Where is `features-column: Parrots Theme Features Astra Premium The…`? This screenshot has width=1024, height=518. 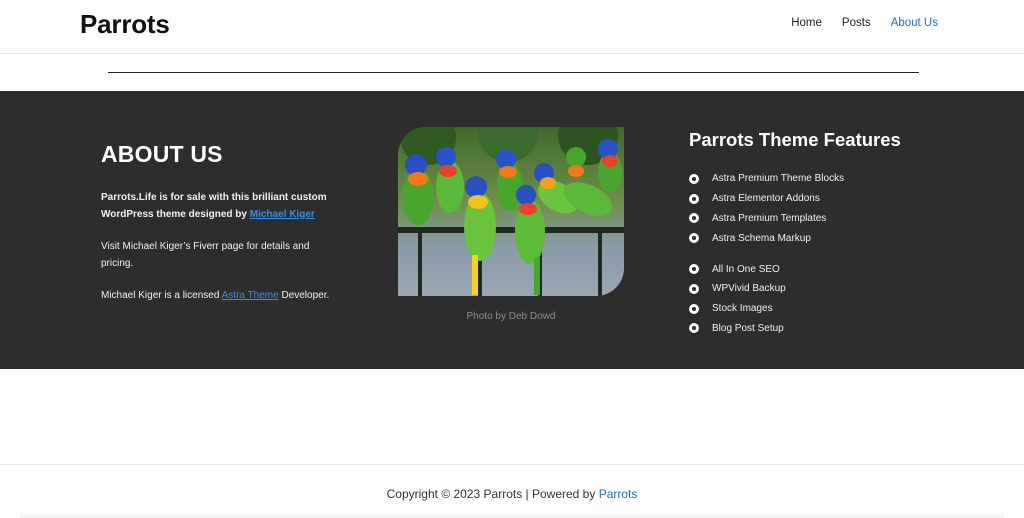 features-column: Parrots Theme Features Astra Premium The… is located at coordinates (819, 233).